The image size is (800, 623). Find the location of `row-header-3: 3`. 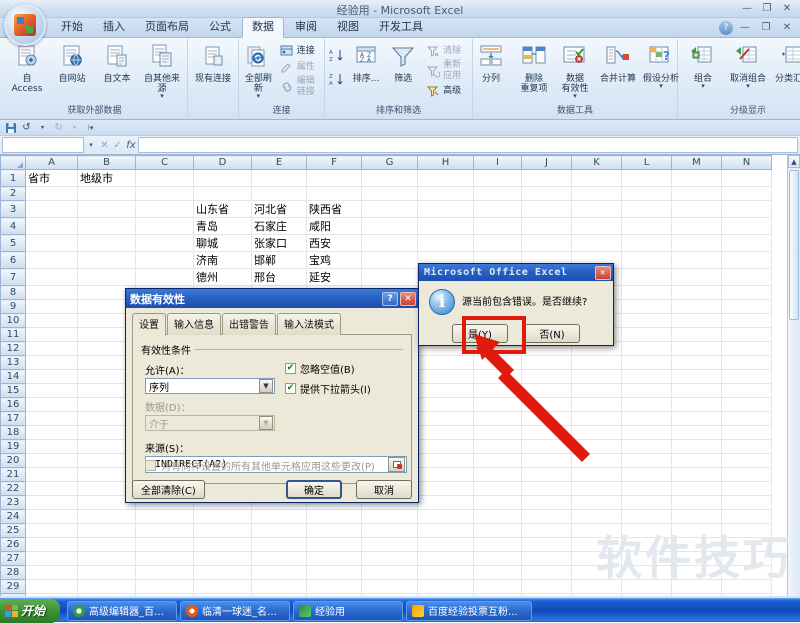

row-header-3: 3 is located at coordinates (13, 209).